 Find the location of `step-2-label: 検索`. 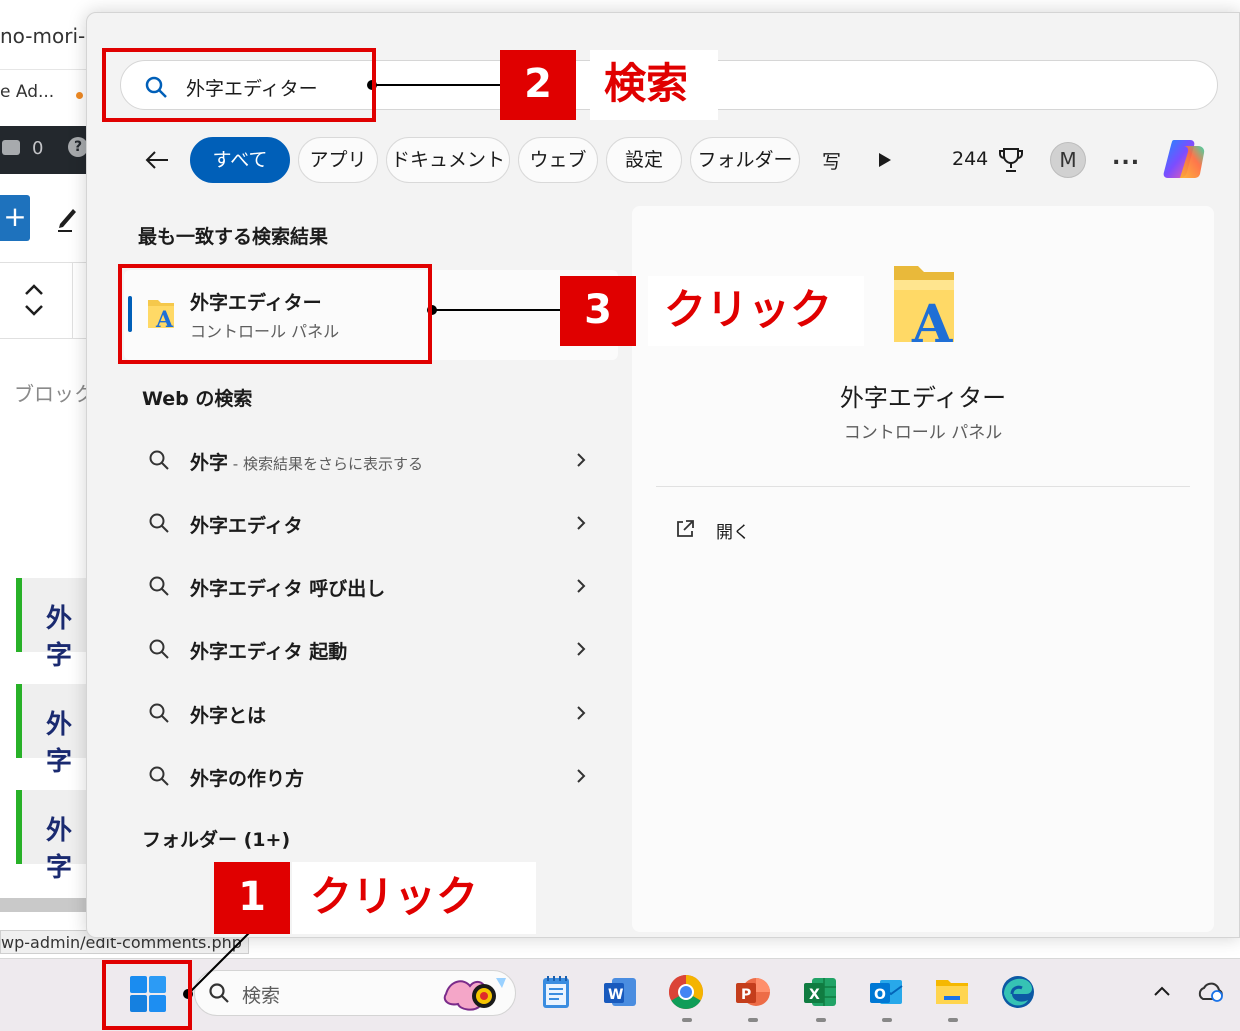

step-2-label: 検索 is located at coordinates (654, 85).